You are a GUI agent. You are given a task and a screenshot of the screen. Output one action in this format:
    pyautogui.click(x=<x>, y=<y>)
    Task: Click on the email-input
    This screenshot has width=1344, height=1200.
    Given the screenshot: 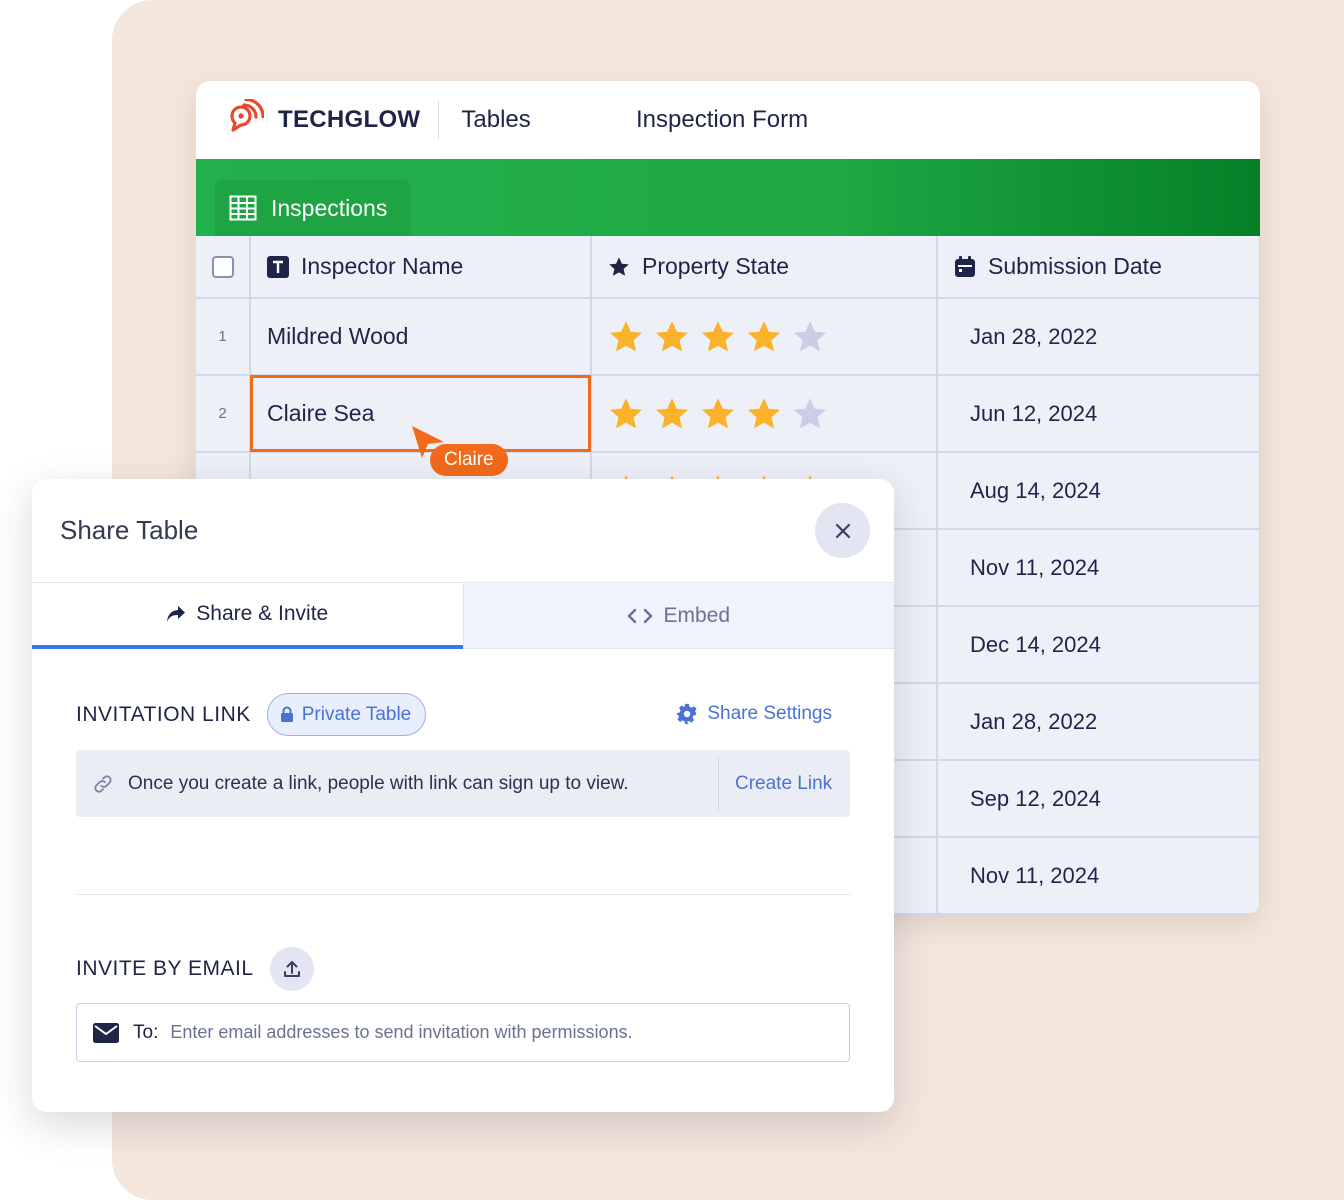 What is the action you would take?
    pyautogui.click(x=470, y=1032)
    